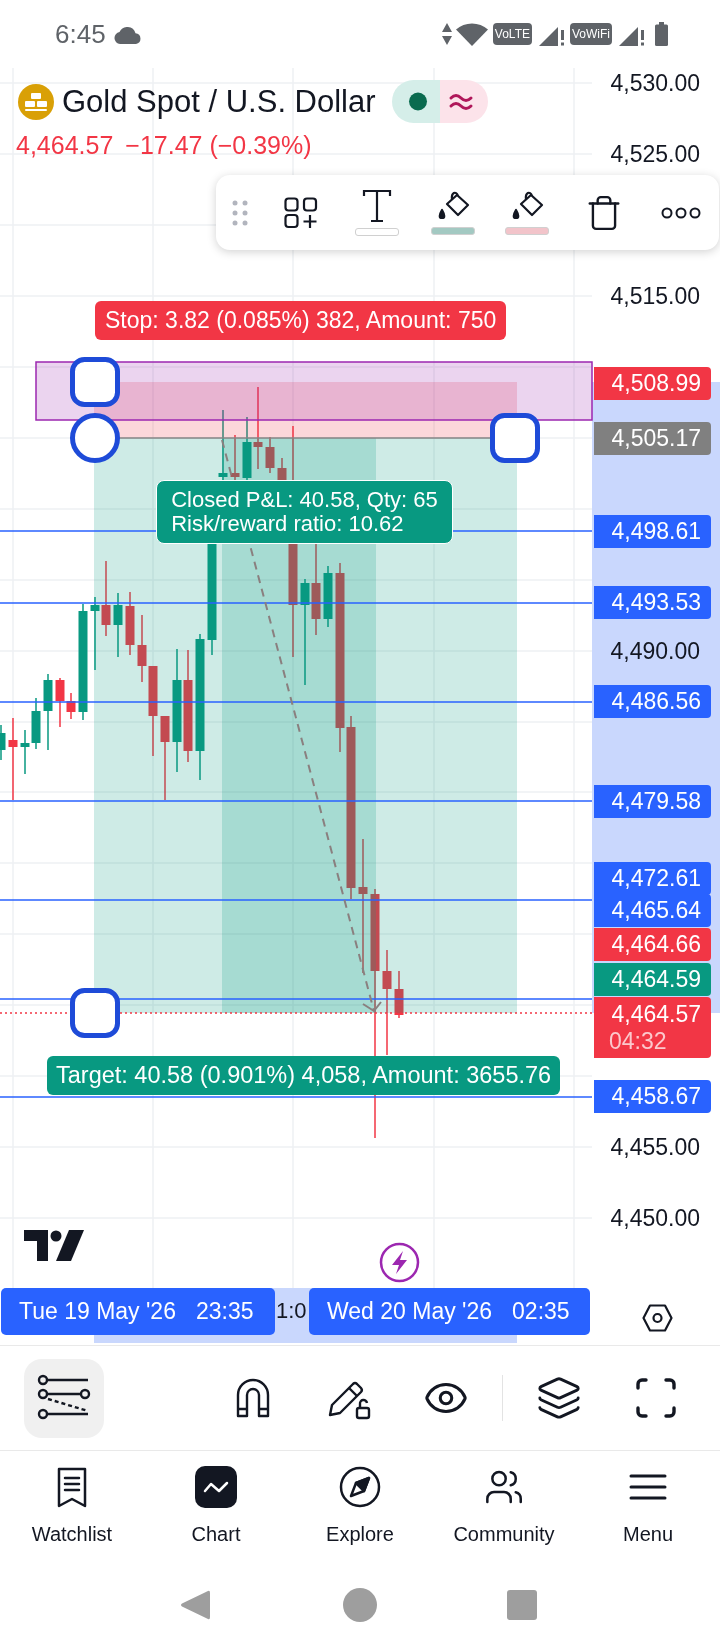 The image size is (720, 1650). Describe the element at coordinates (656, 801) in the screenshot. I see `price-value: 4,479.58` at that location.